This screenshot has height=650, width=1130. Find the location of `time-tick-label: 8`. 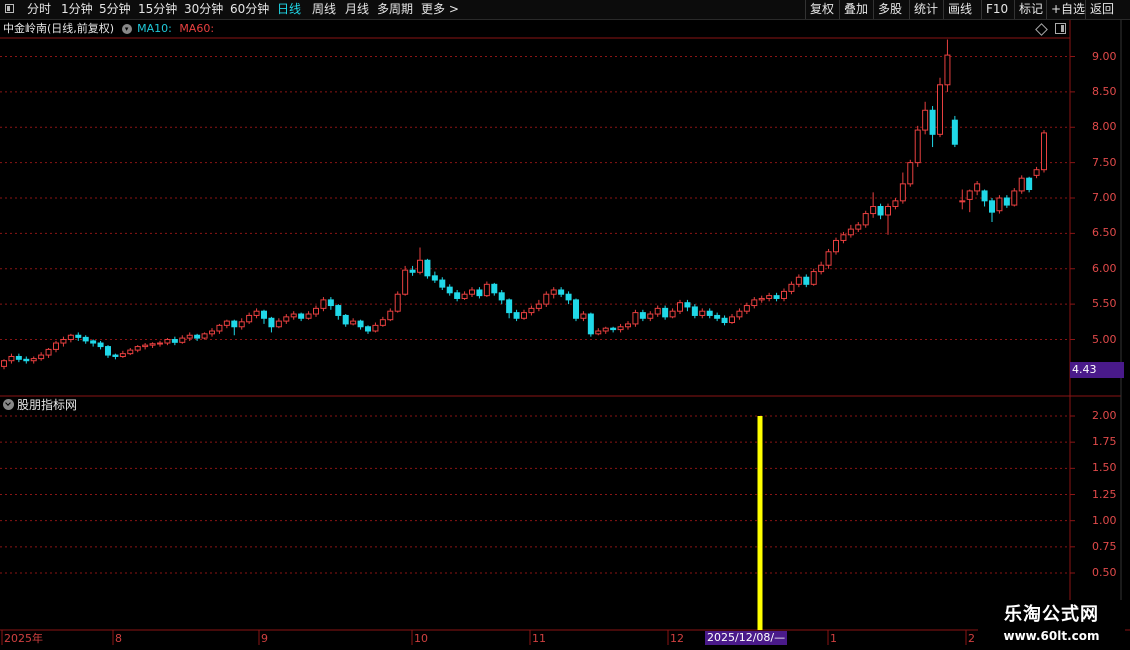

time-tick-label: 8 is located at coordinates (118, 638).